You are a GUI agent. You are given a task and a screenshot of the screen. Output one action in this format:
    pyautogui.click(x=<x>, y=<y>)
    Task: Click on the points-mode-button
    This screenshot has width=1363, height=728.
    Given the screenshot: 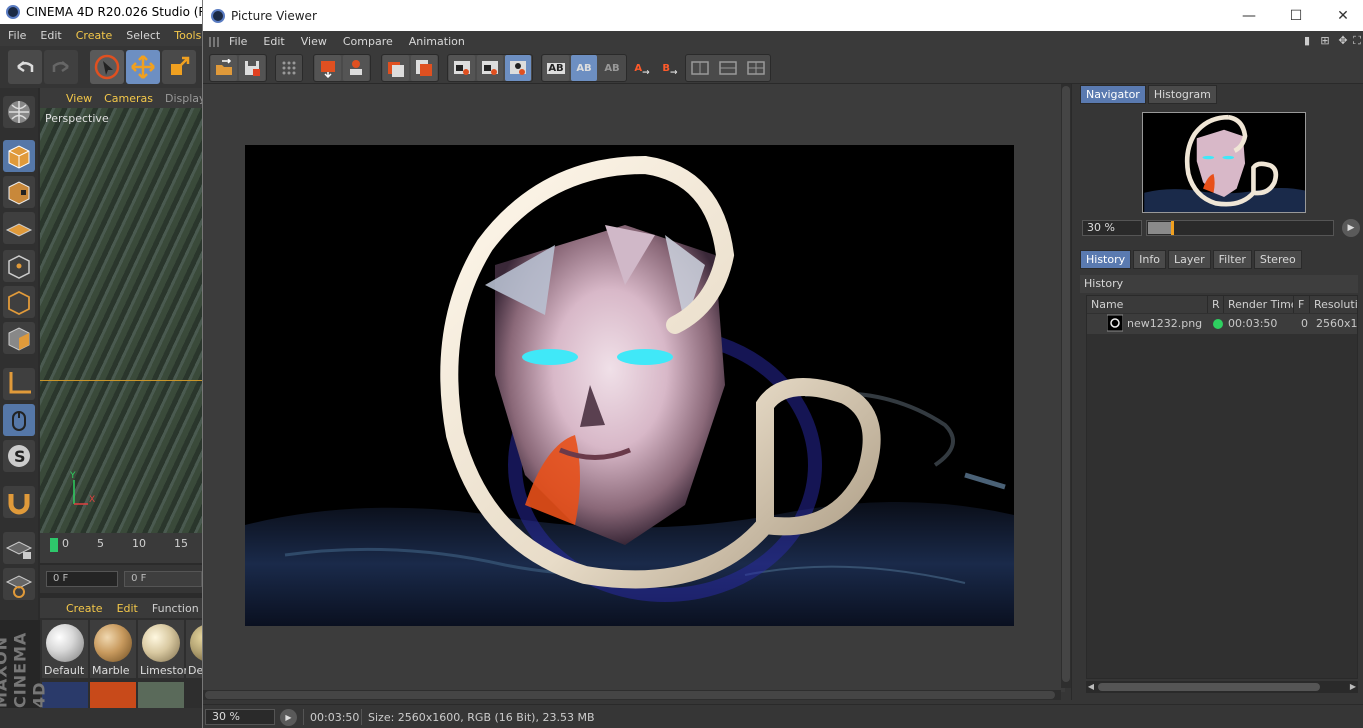 What is the action you would take?
    pyautogui.click(x=19, y=266)
    